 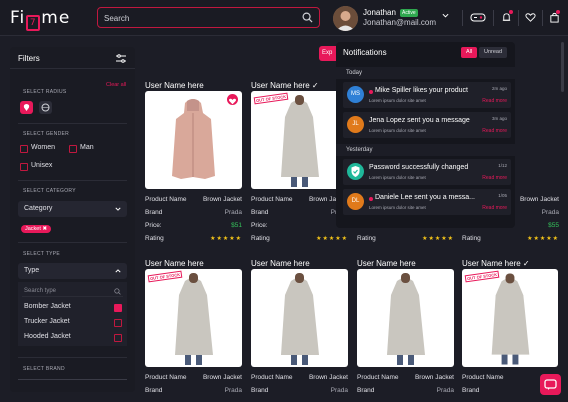 I want to click on man-checkbox, so click(x=73, y=149).